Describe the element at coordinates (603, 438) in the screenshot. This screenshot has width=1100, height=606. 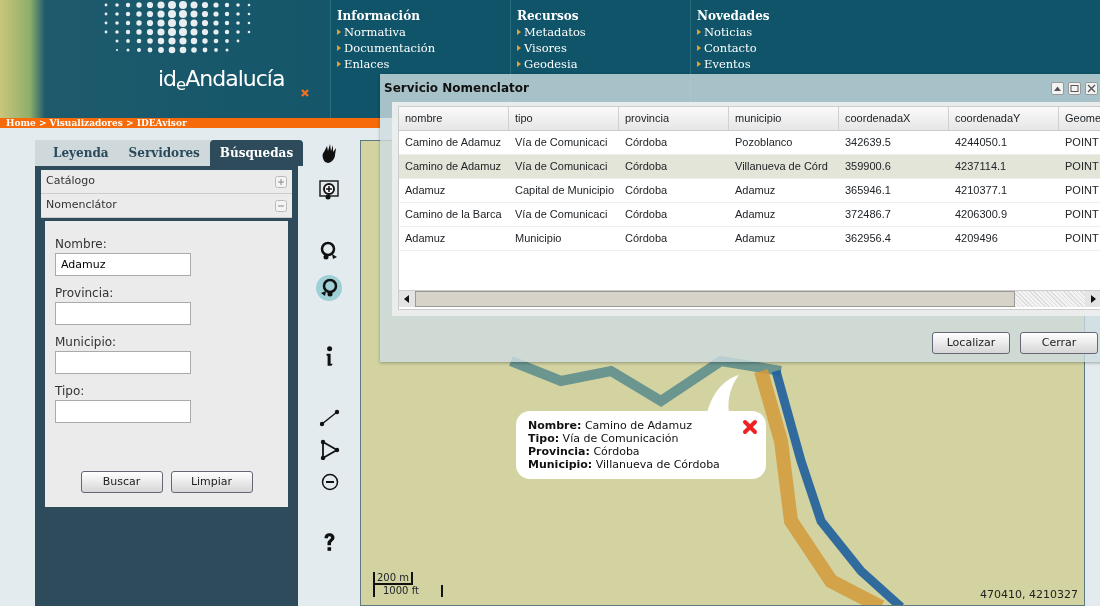
I see `popup-line: Tipo: Vía de Comunicación` at that location.